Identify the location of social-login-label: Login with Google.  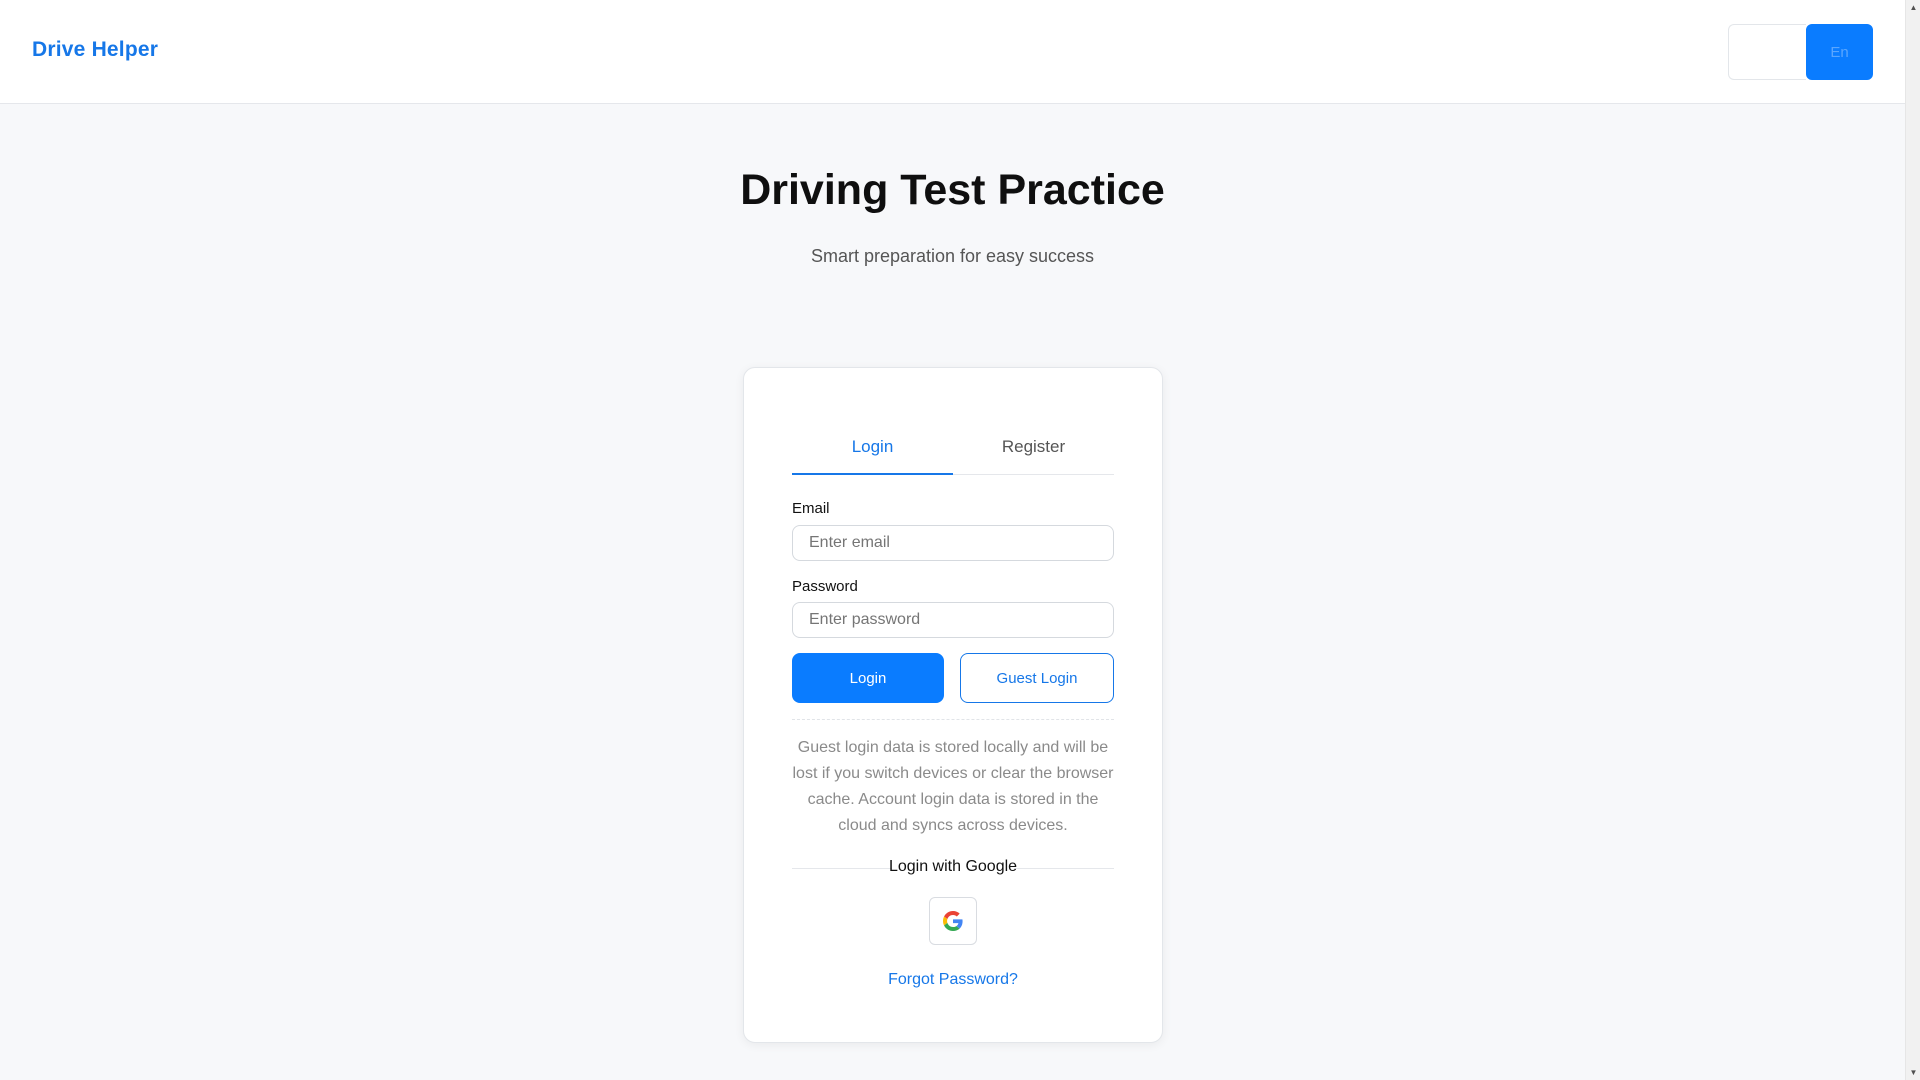
(953, 866).